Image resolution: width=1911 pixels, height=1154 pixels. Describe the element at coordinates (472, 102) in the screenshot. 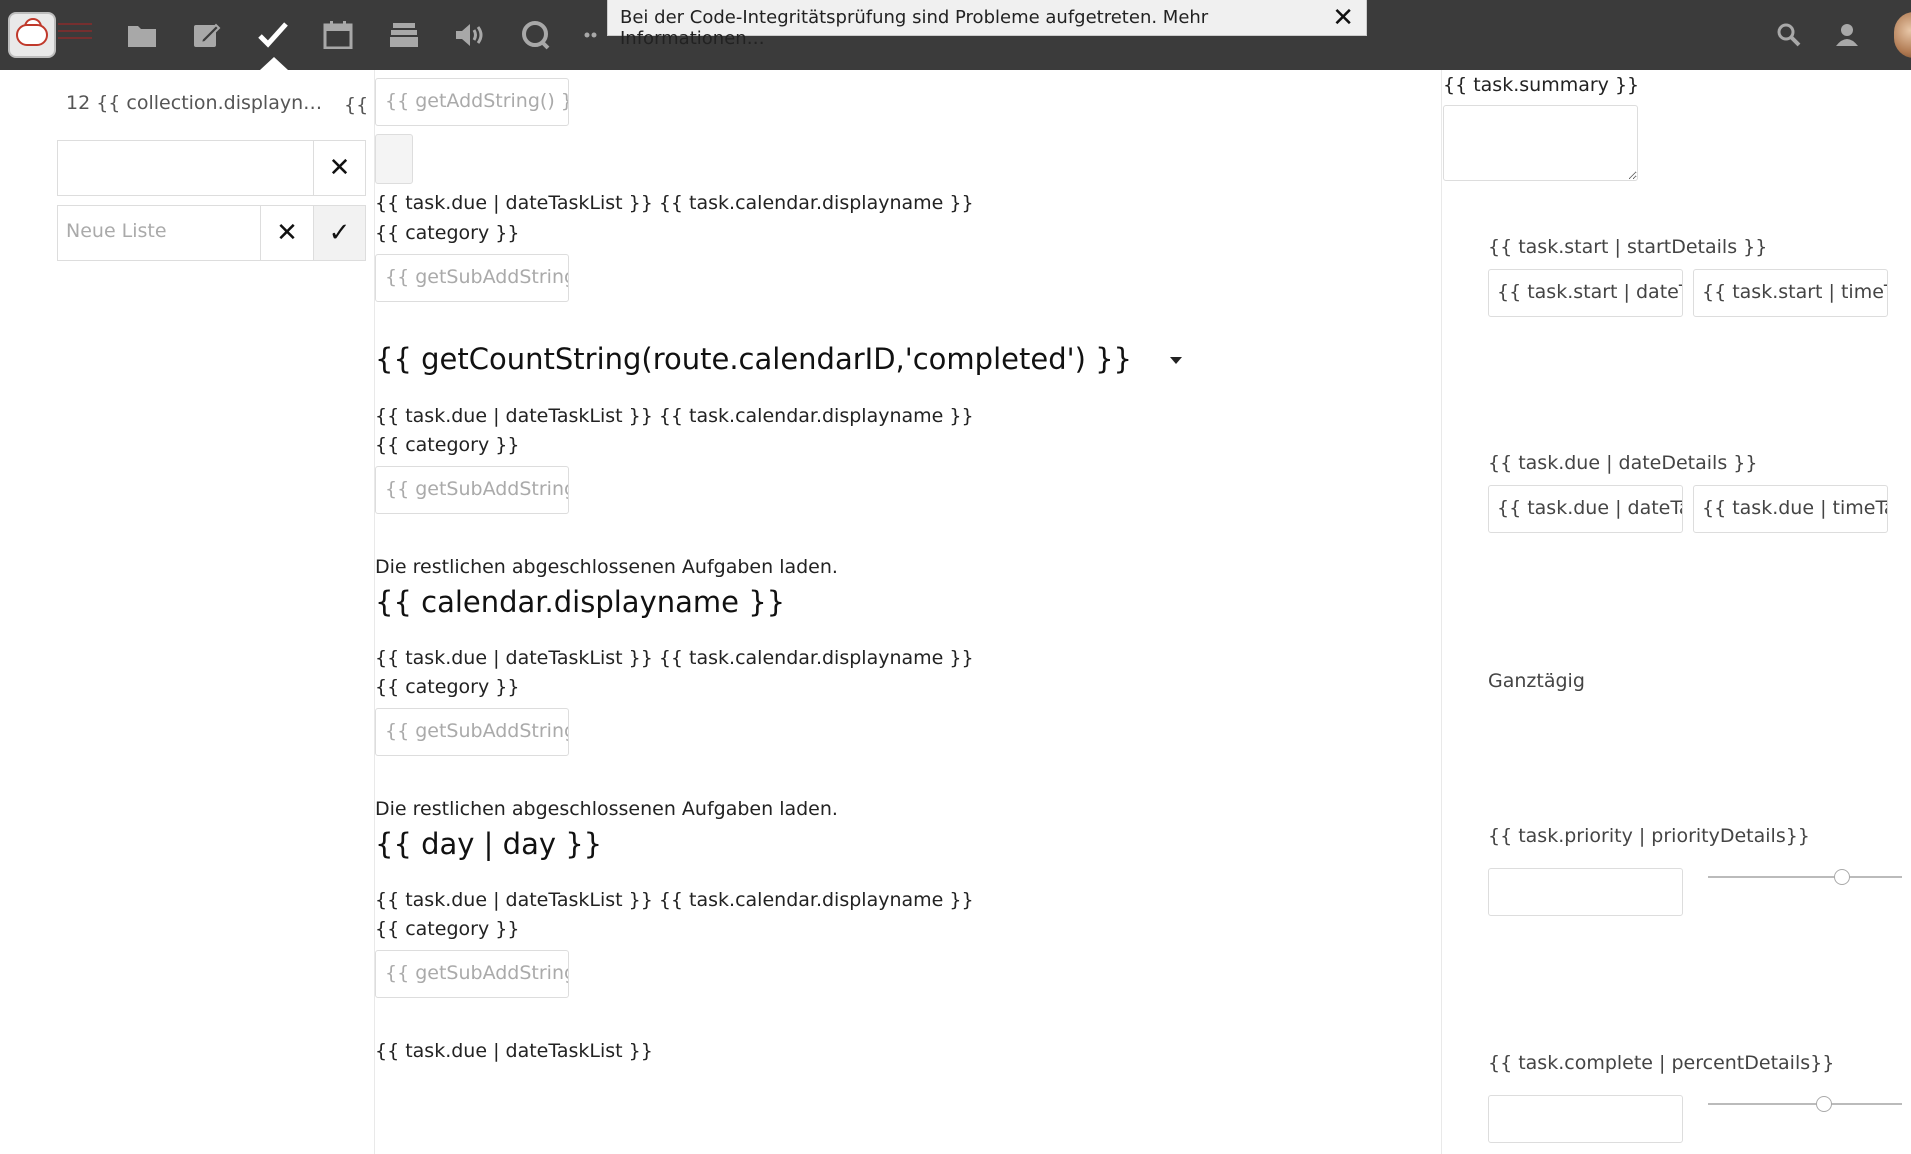

I see `add-task-input: {{ getAddString() }}` at that location.